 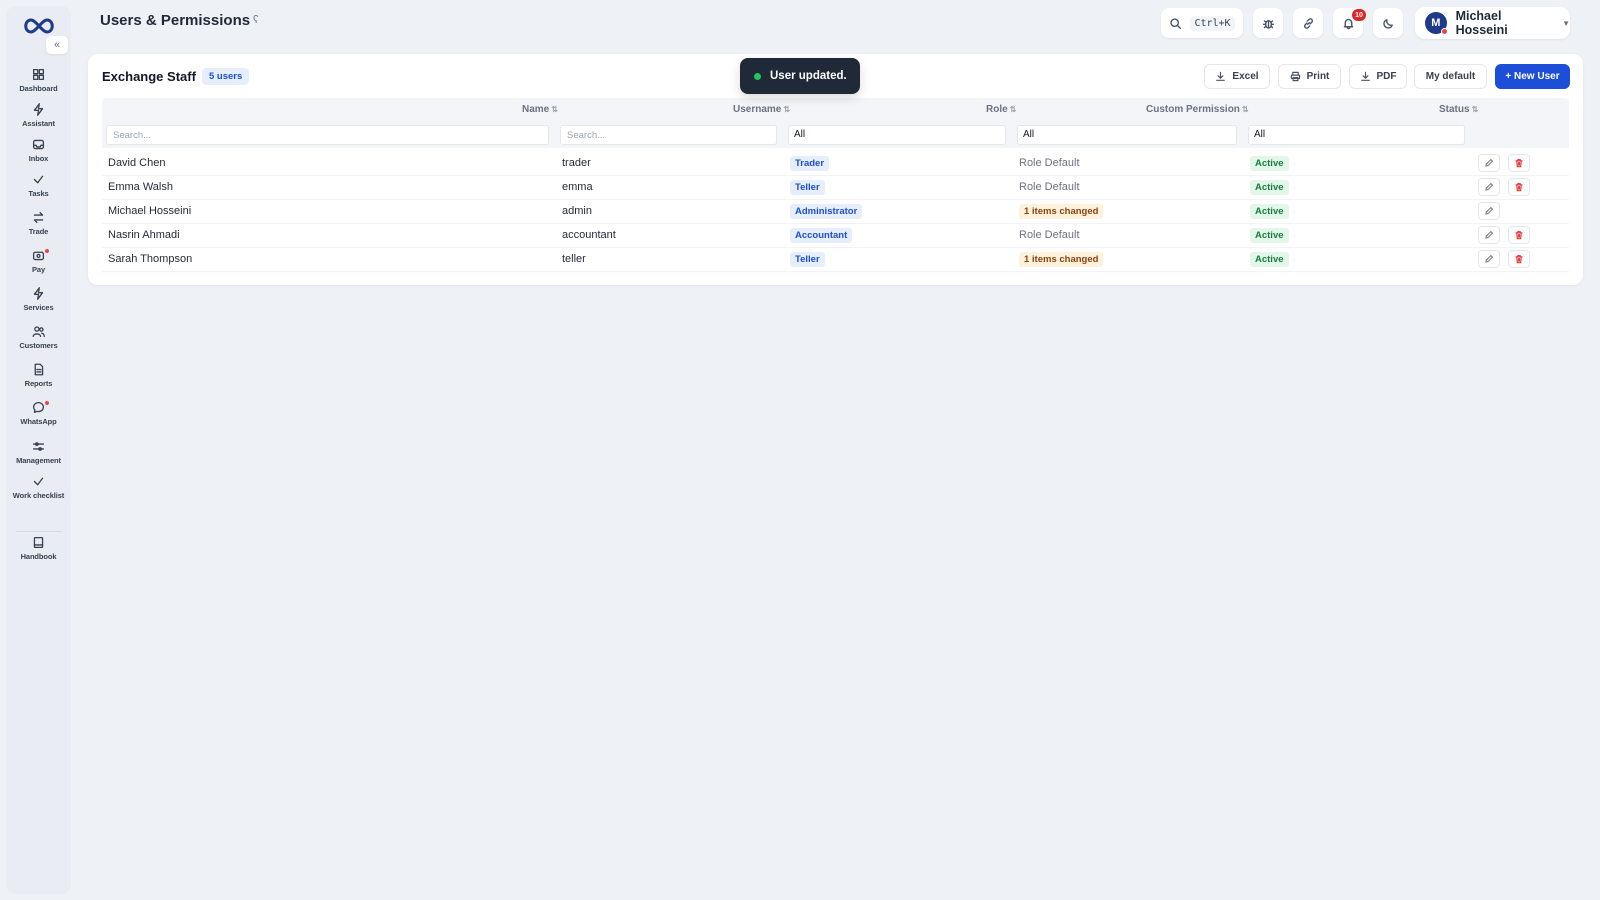 I want to click on username-cell: trader, so click(x=576, y=163).